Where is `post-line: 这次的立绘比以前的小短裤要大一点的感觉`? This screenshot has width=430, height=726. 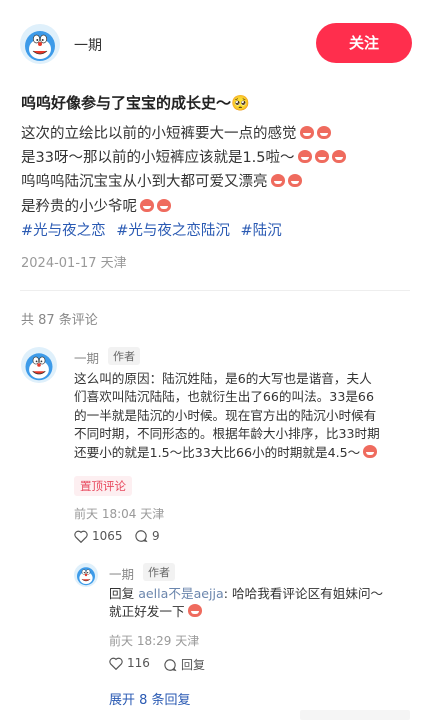
post-line: 这次的立绘比以前的小短裤要大一点的感觉 is located at coordinates (218, 134).